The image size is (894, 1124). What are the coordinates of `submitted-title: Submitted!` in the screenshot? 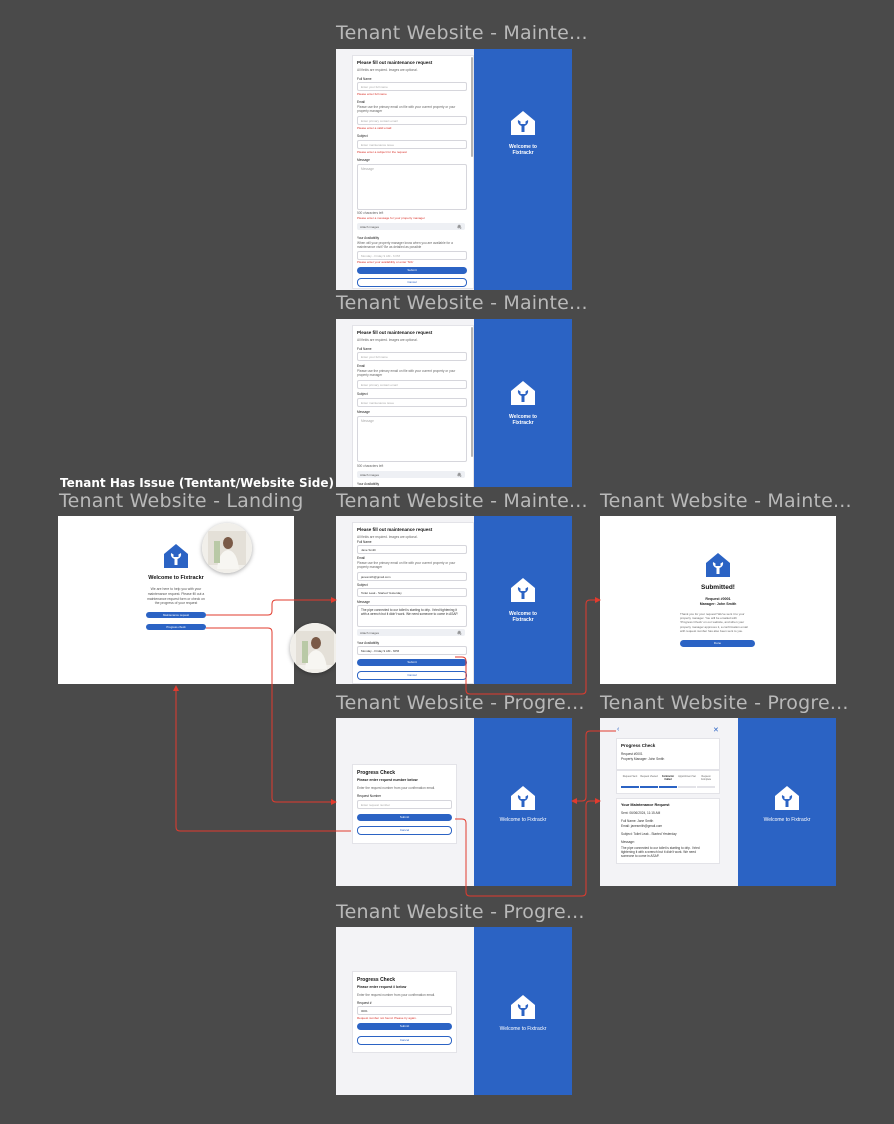 It's located at (718, 587).